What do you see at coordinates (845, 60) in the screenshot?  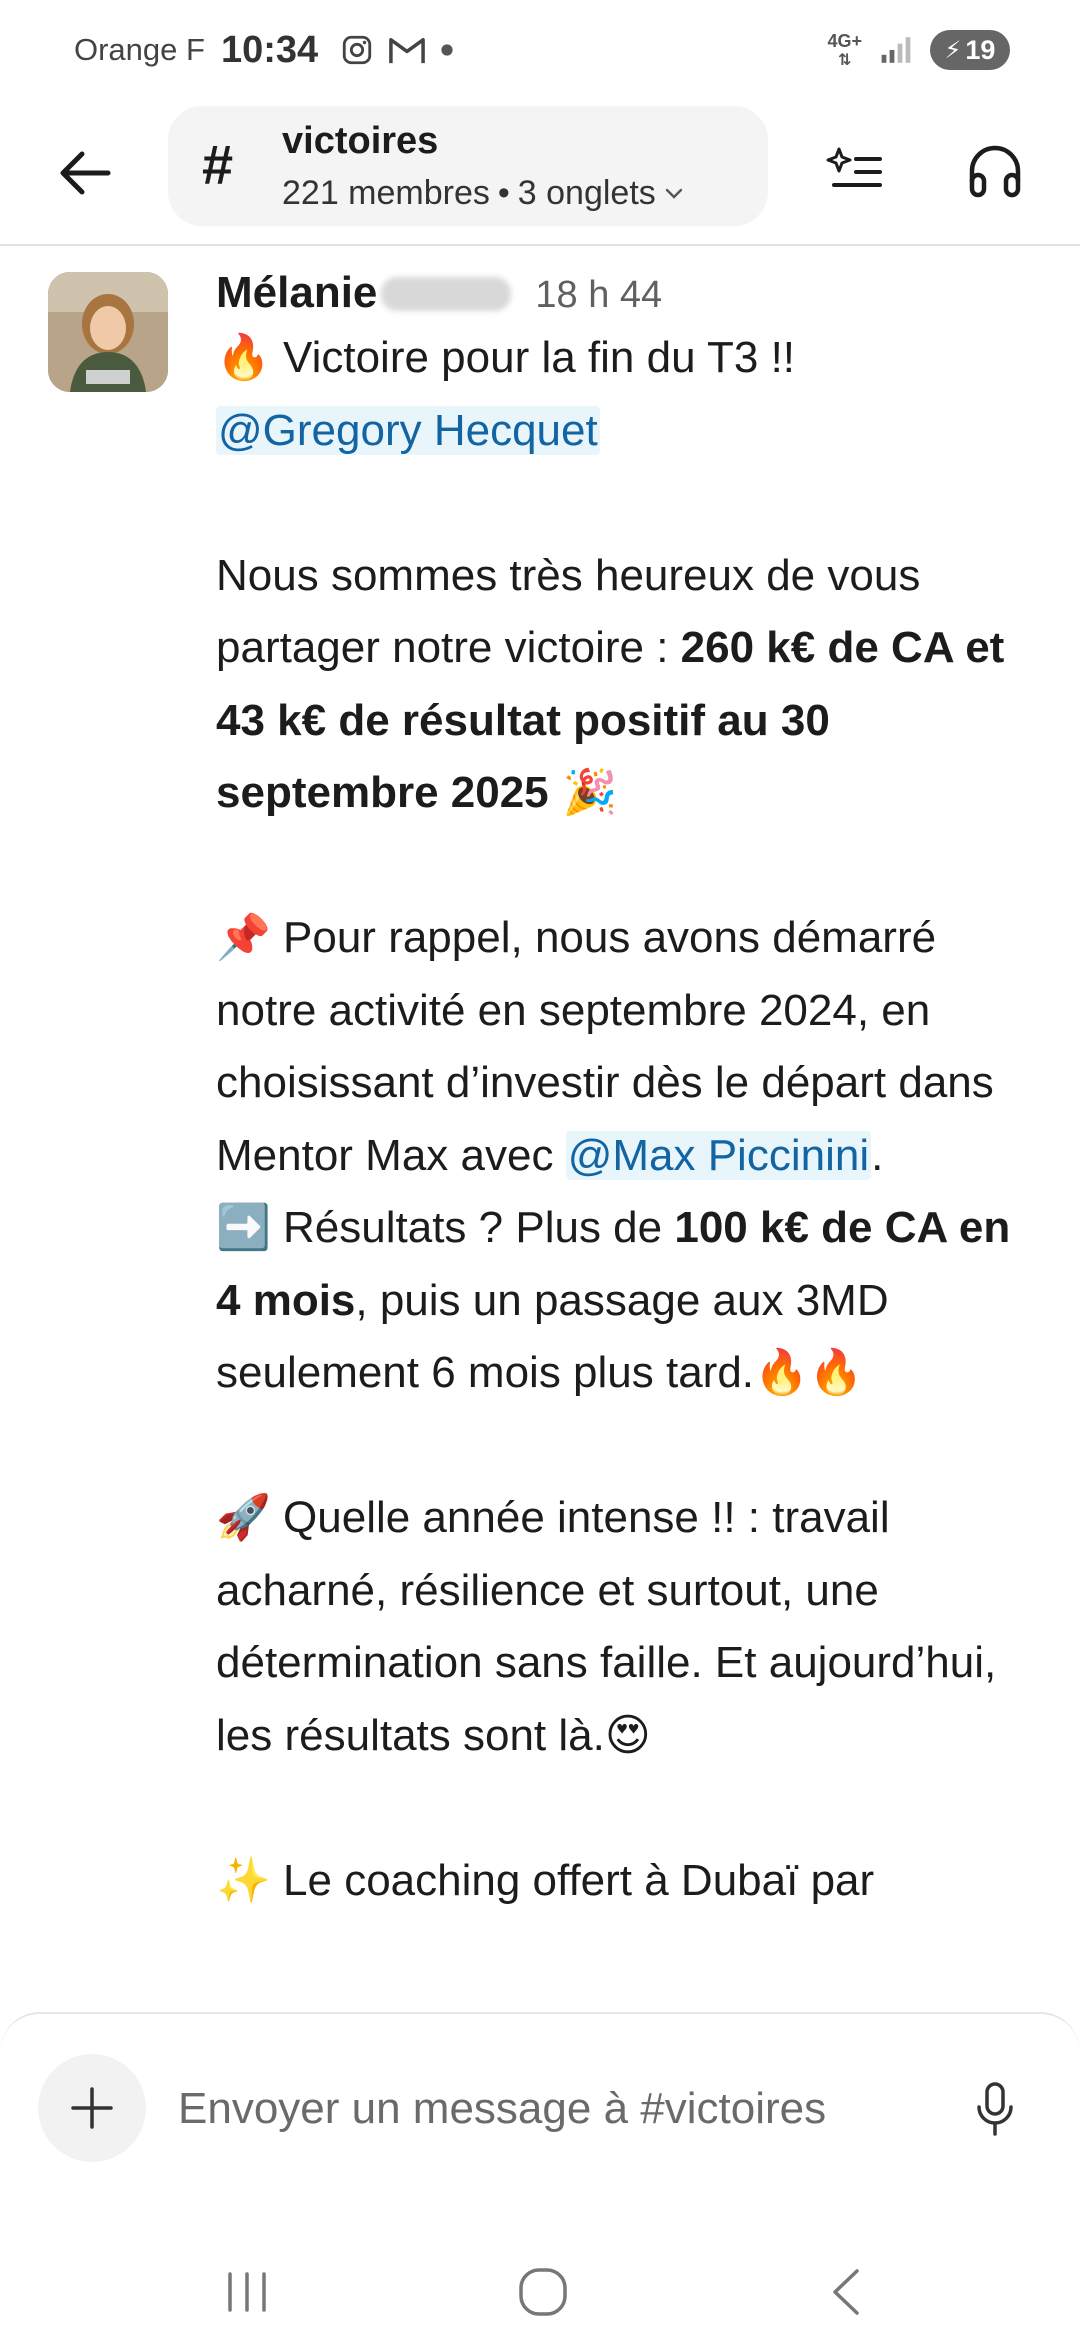 I see `data-arrows-icon: ⇅` at bounding box center [845, 60].